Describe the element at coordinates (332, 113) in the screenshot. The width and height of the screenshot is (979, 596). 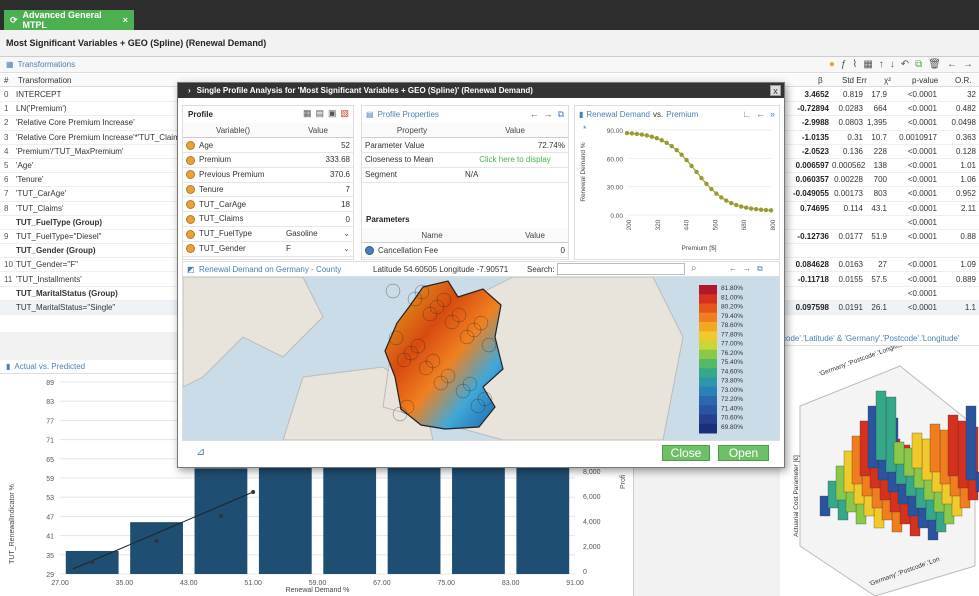
I see `save-icon: ▣` at that location.